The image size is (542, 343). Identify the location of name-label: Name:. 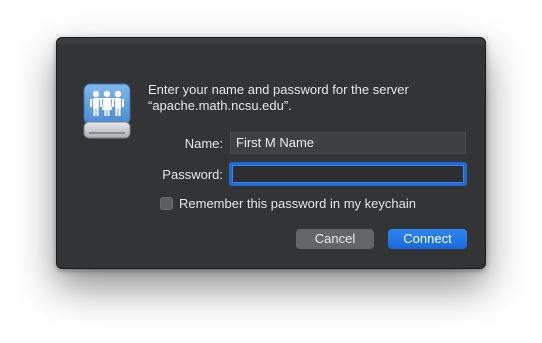
(203, 143).